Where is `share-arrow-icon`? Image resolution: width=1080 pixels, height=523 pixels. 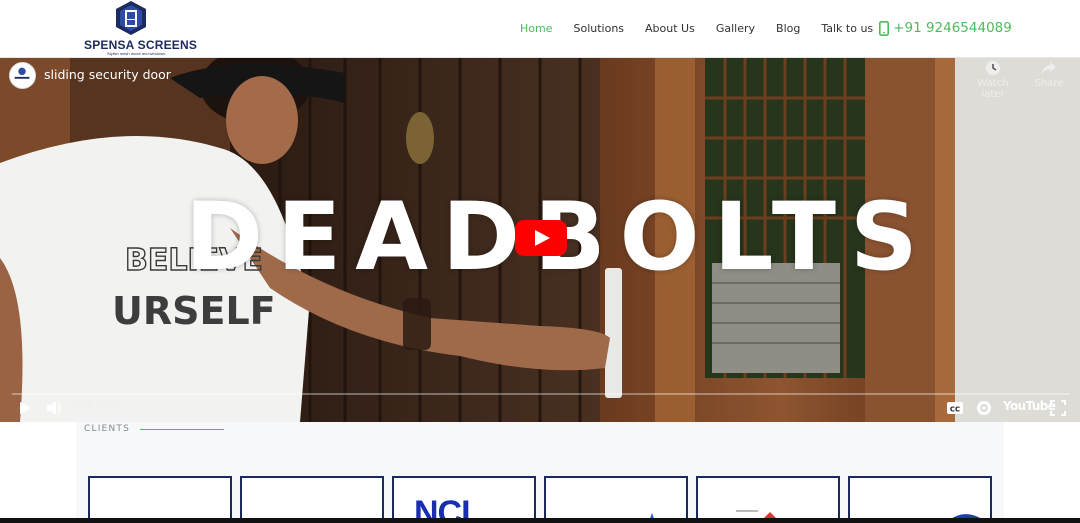 share-arrow-icon is located at coordinates (1049, 68).